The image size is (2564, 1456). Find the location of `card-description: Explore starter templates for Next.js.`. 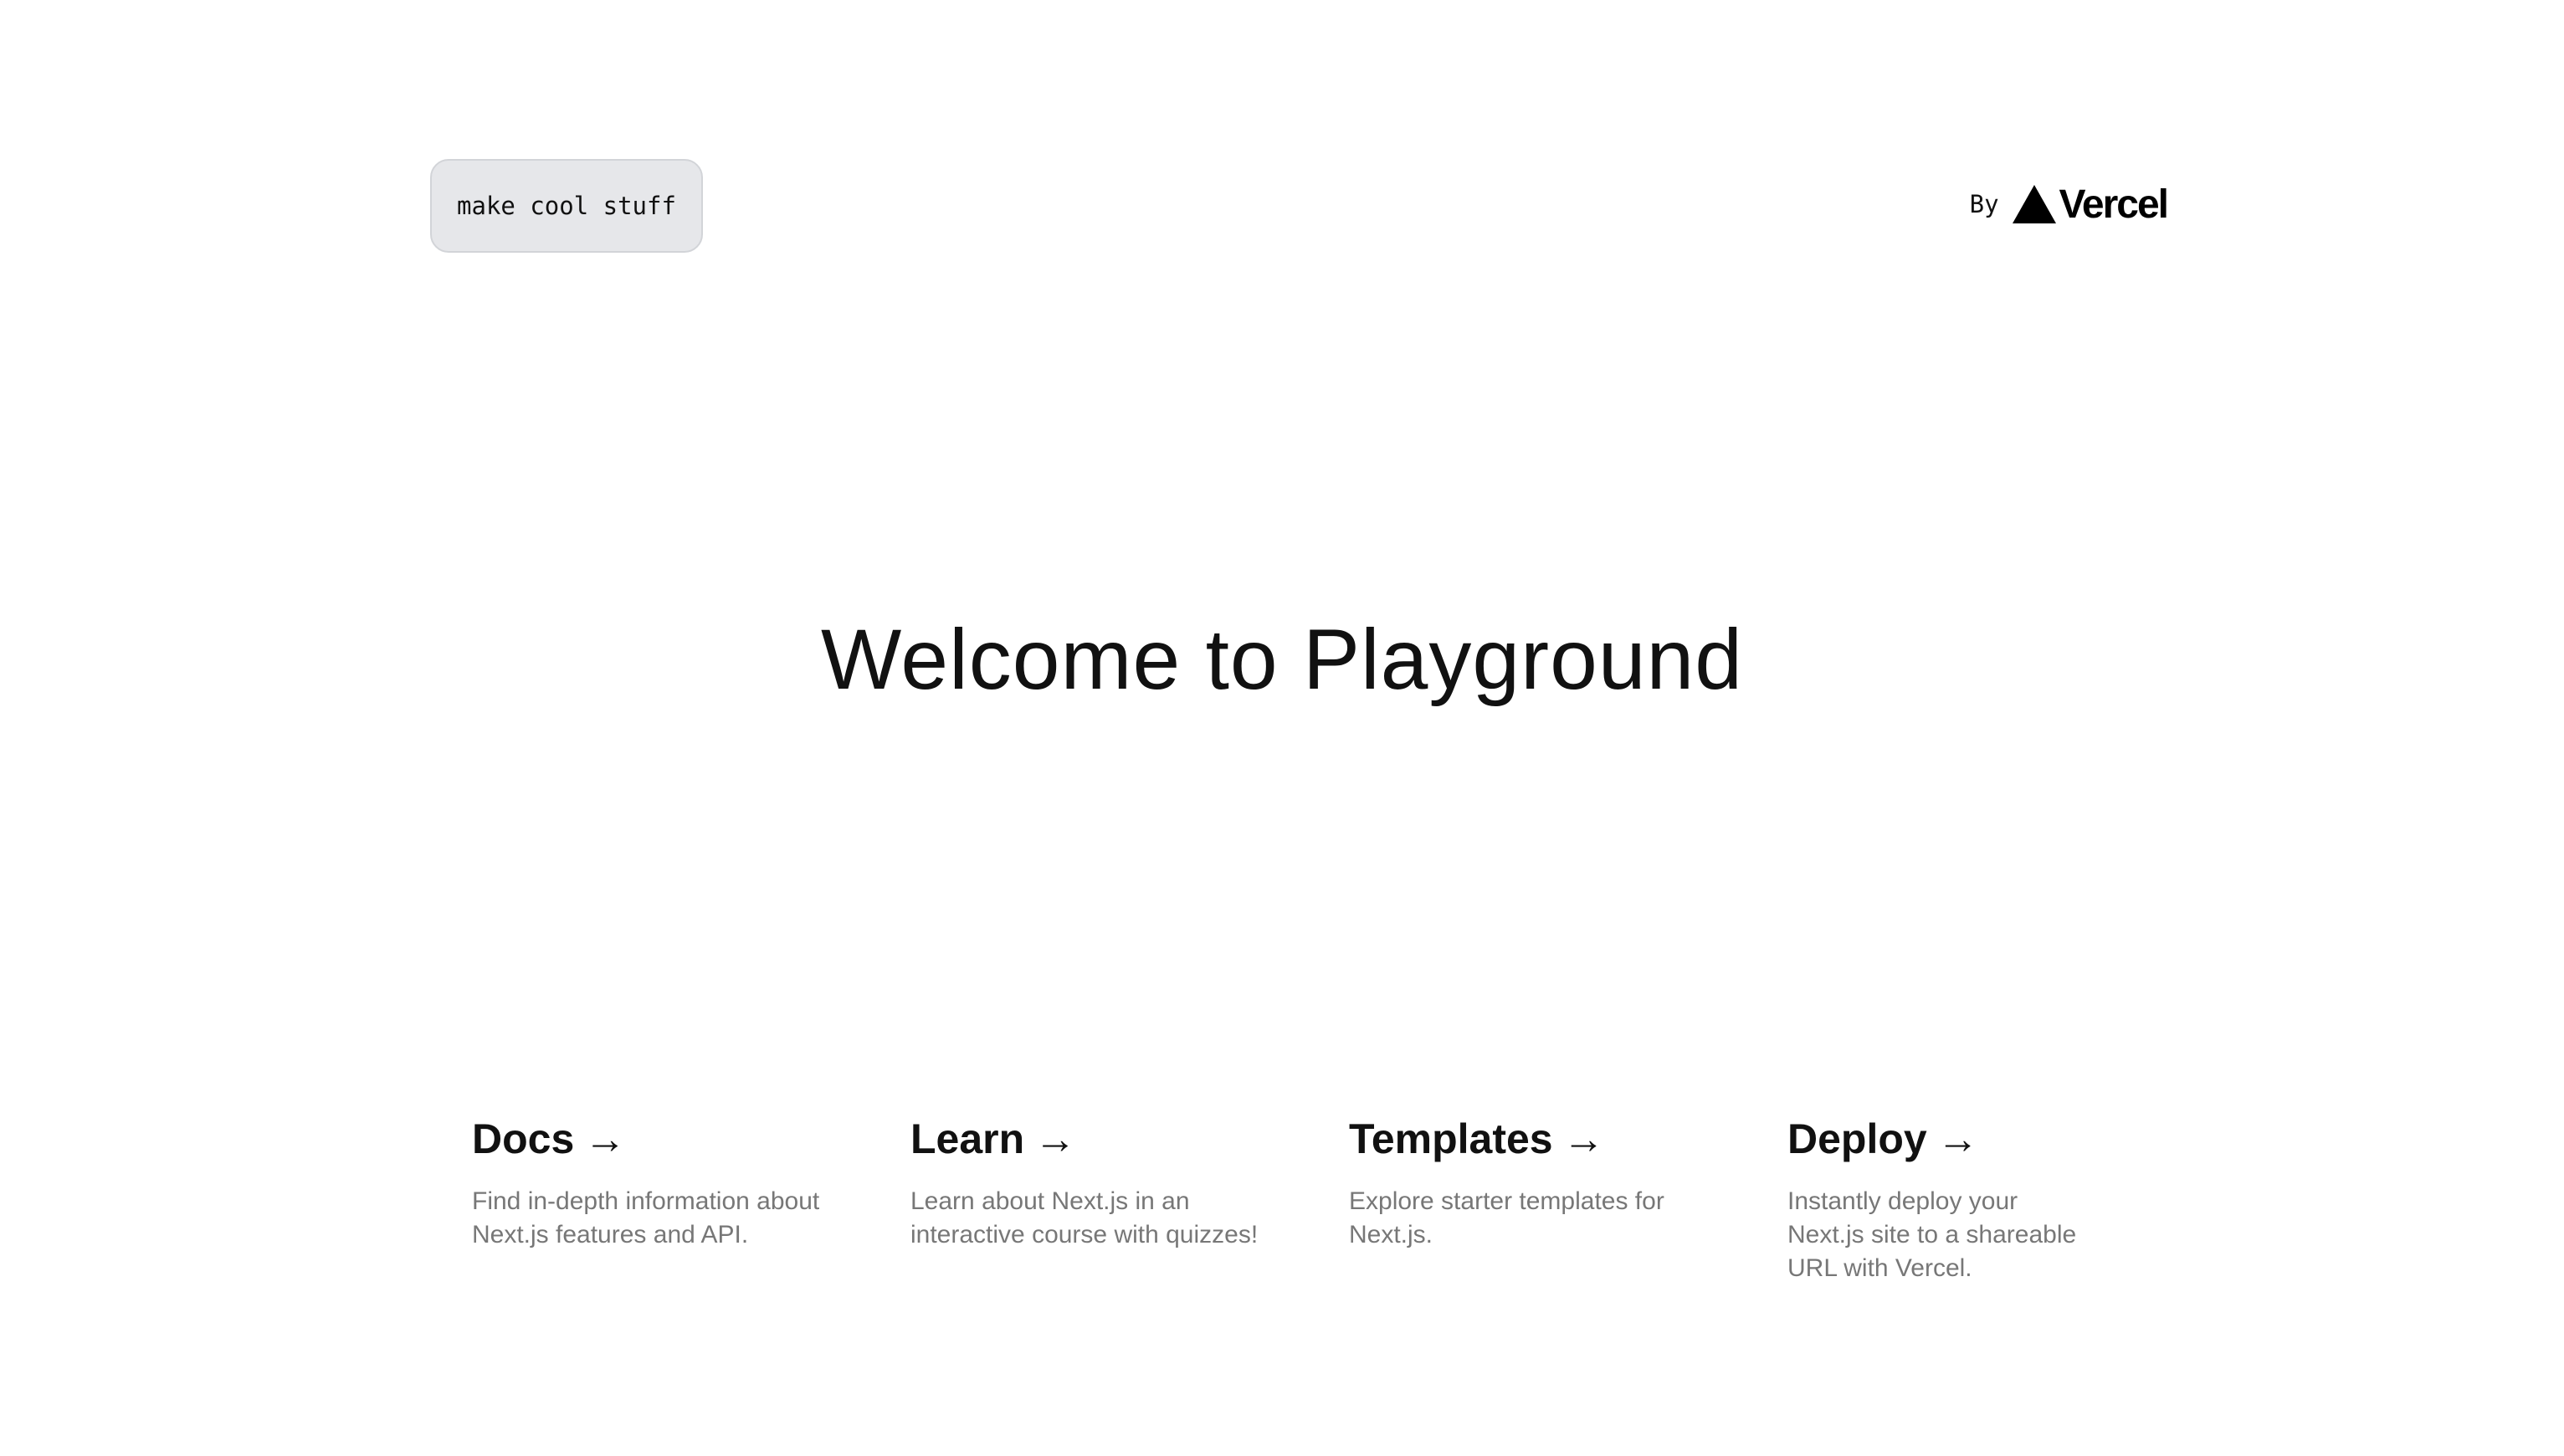

card-description: Explore starter templates for Next.js. is located at coordinates (1507, 1218).